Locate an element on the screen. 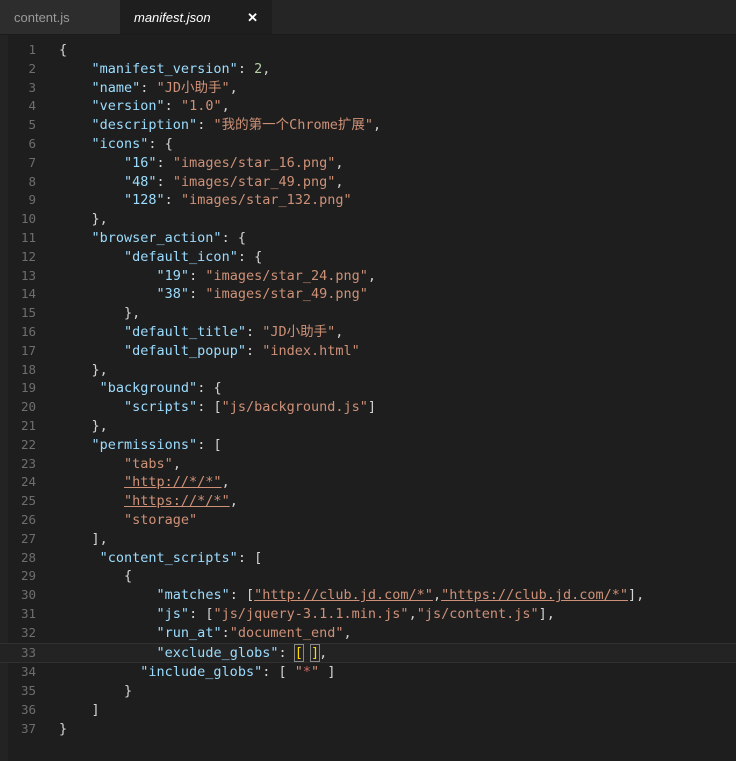 Image resolution: width=736 pixels, height=761 pixels. line-number: 27 is located at coordinates (28, 538).